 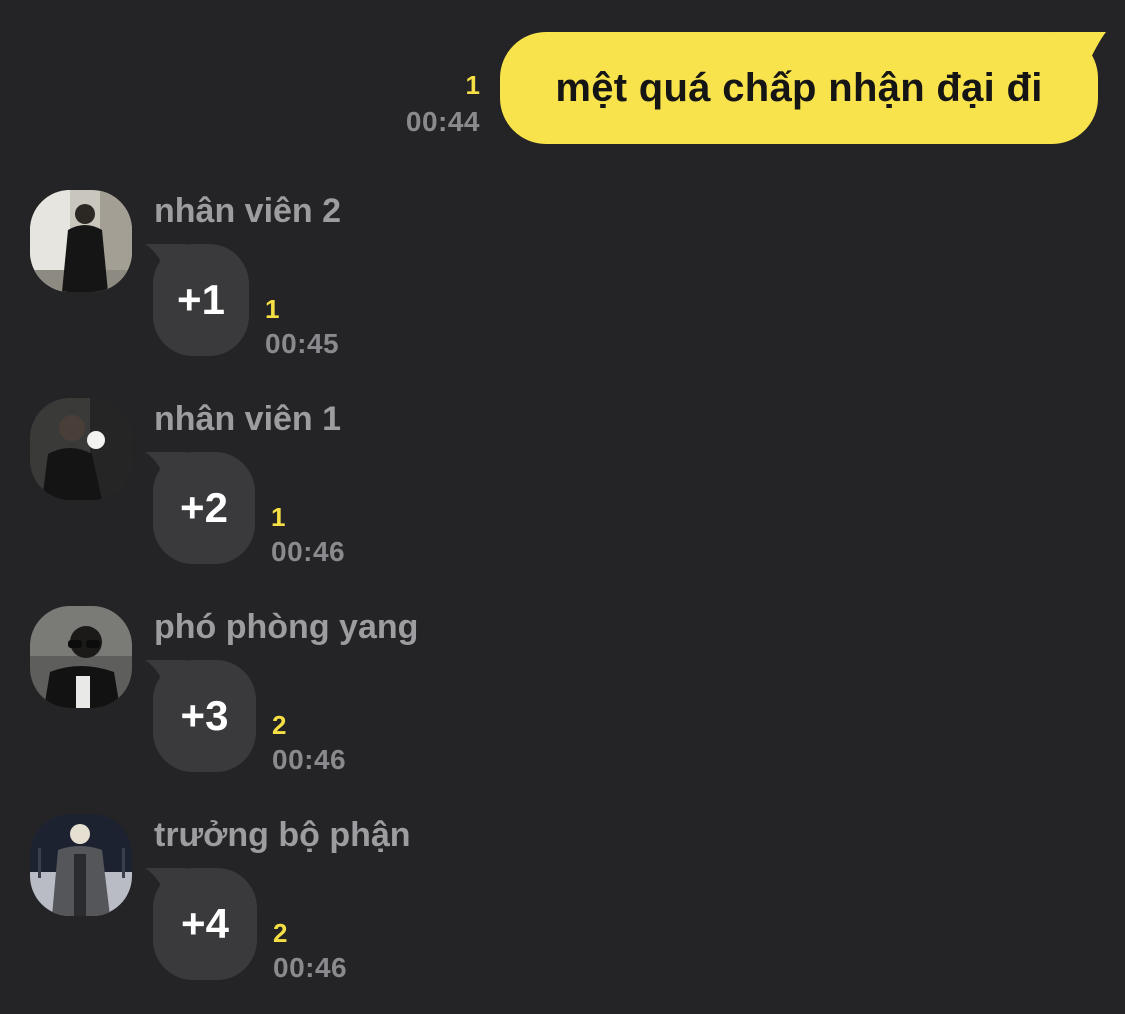 What do you see at coordinates (282, 835) in the screenshot?
I see `sender-name: trưởng bộ phận` at bounding box center [282, 835].